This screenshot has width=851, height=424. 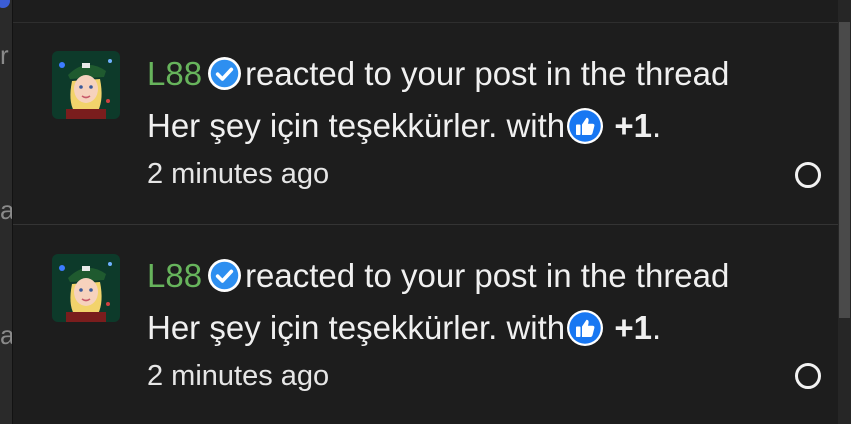 What do you see at coordinates (844, 170) in the screenshot?
I see `scrollbar-thumb` at bounding box center [844, 170].